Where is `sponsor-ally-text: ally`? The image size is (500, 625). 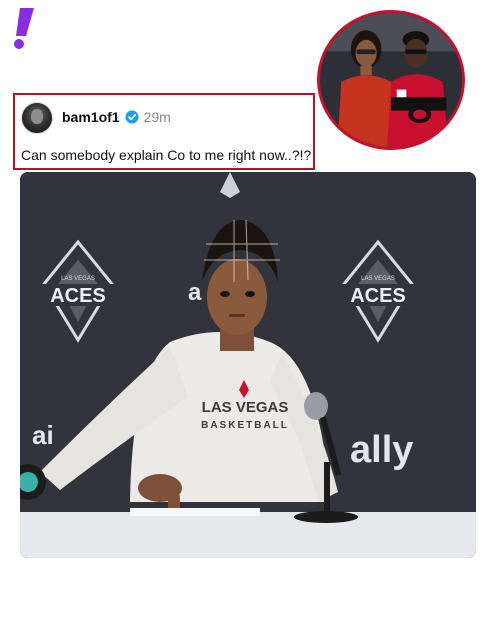 sponsor-ally-text: ally is located at coordinates (381, 450).